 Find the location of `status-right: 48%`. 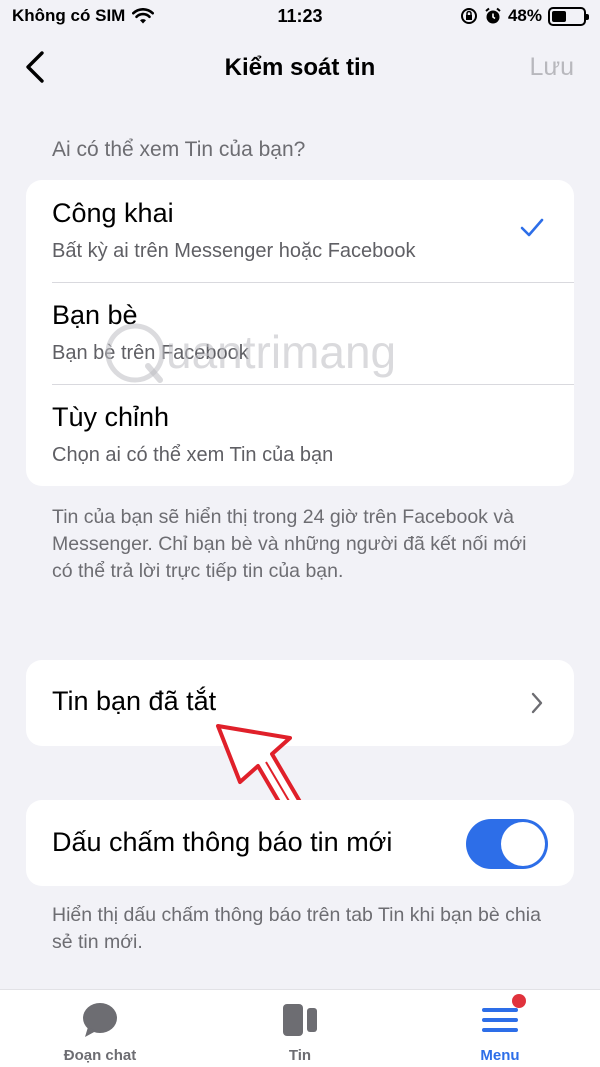

status-right: 48% is located at coordinates (524, 16).